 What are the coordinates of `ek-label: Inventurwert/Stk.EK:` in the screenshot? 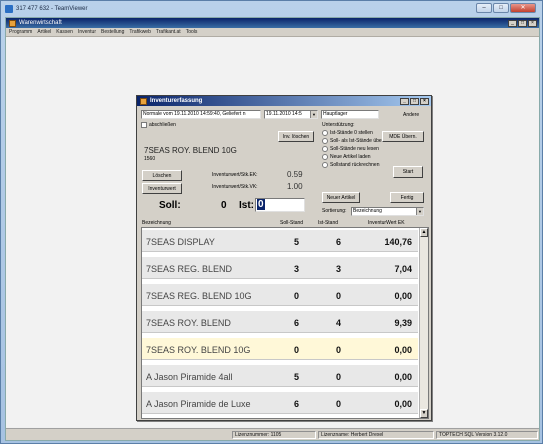 It's located at (235, 175).